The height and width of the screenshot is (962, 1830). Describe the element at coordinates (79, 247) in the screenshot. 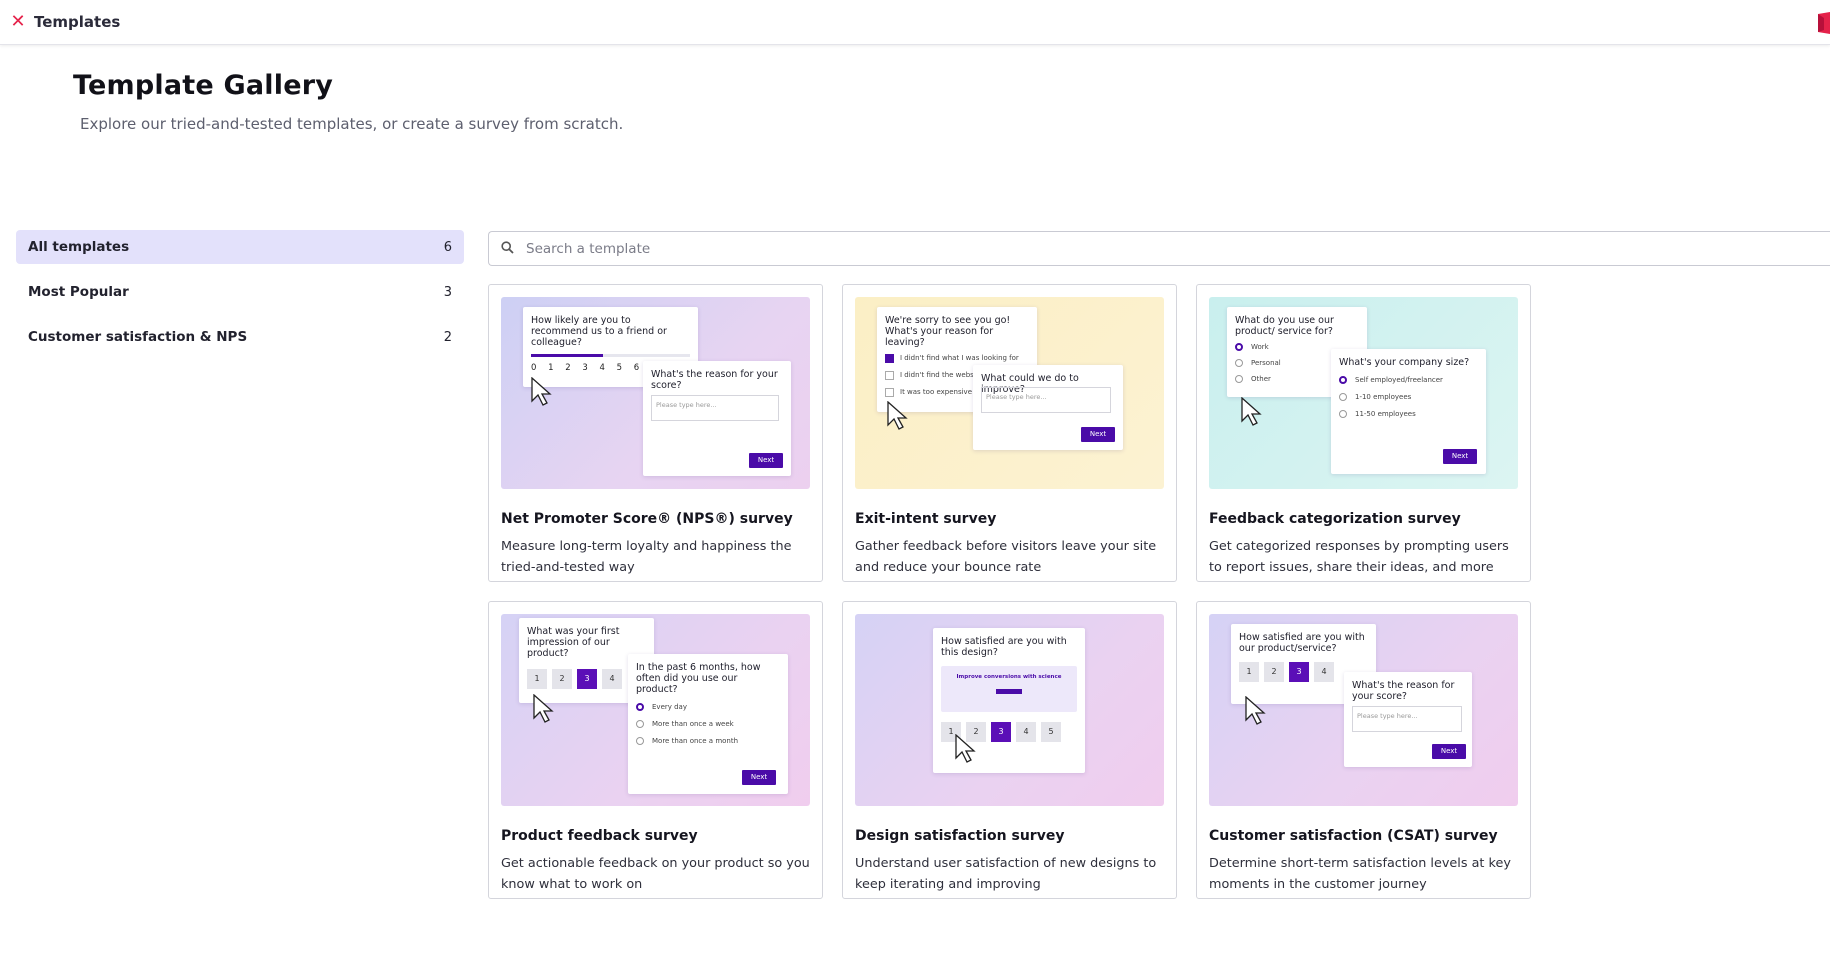

I see `sidebar-item-label: All templates` at that location.